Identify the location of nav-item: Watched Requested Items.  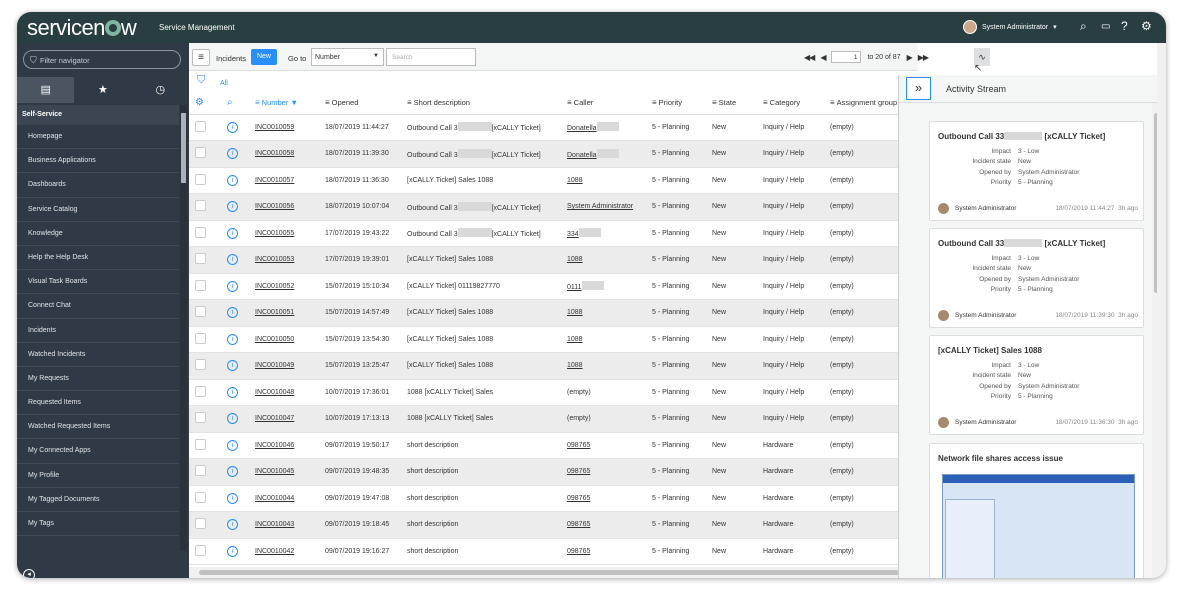
(98, 427).